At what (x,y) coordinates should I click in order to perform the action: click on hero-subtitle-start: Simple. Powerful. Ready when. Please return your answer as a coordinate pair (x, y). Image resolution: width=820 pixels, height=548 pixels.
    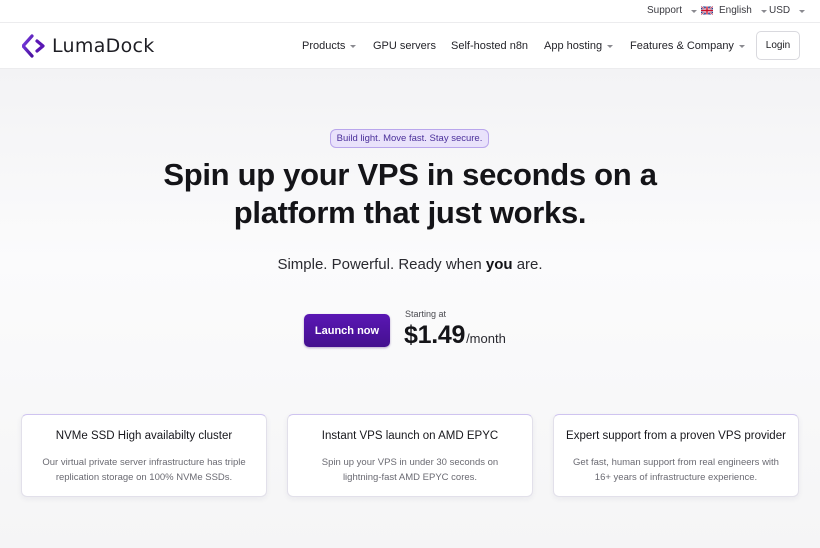
    Looking at the image, I should click on (381, 264).